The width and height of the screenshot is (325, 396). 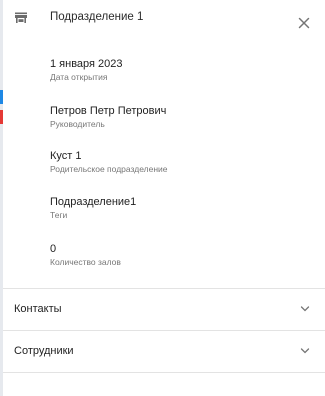 I want to click on section-employees: Сотрудники, so click(x=164, y=351).